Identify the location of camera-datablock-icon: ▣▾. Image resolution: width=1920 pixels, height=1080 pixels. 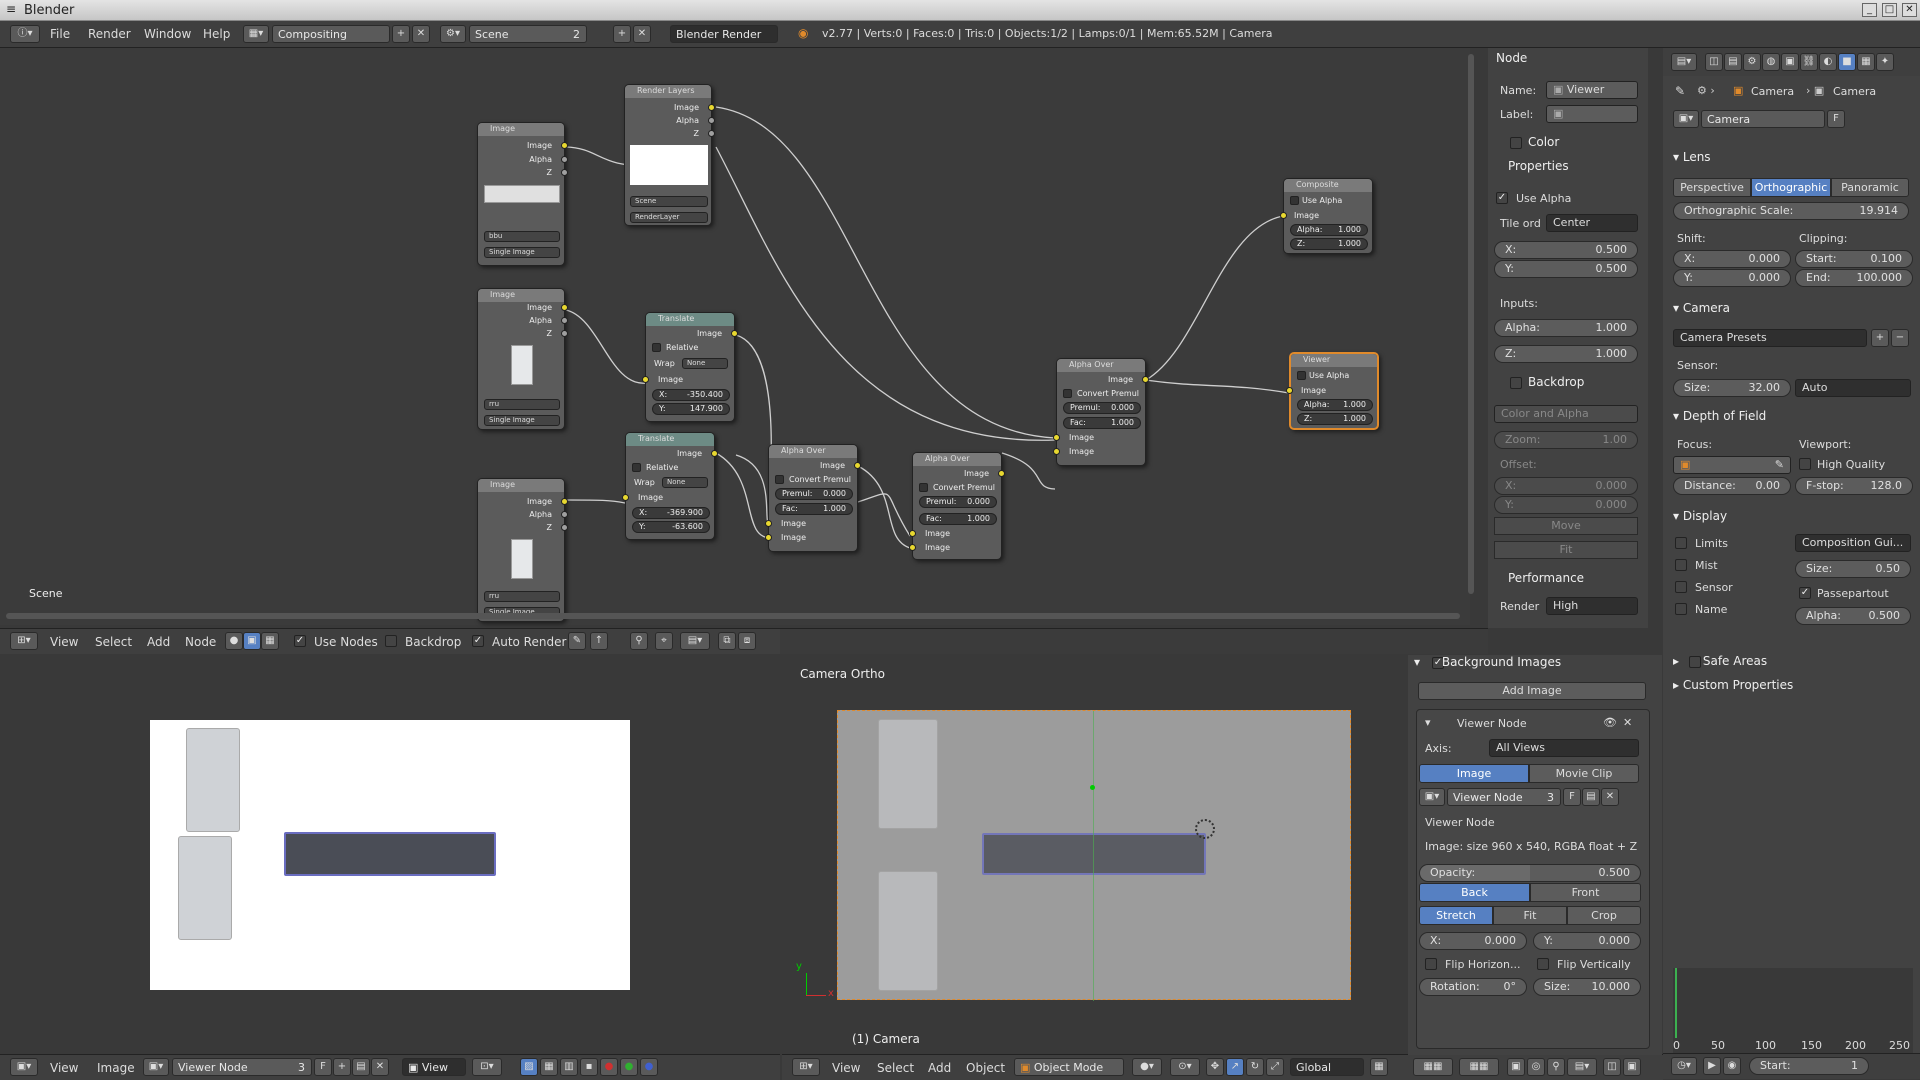
(1686, 119).